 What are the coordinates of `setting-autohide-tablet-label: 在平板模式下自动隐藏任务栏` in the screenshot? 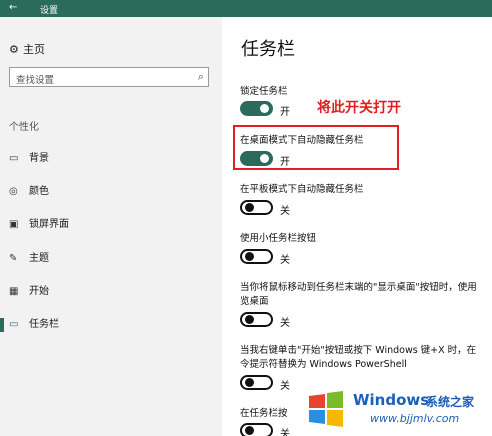 It's located at (302, 189).